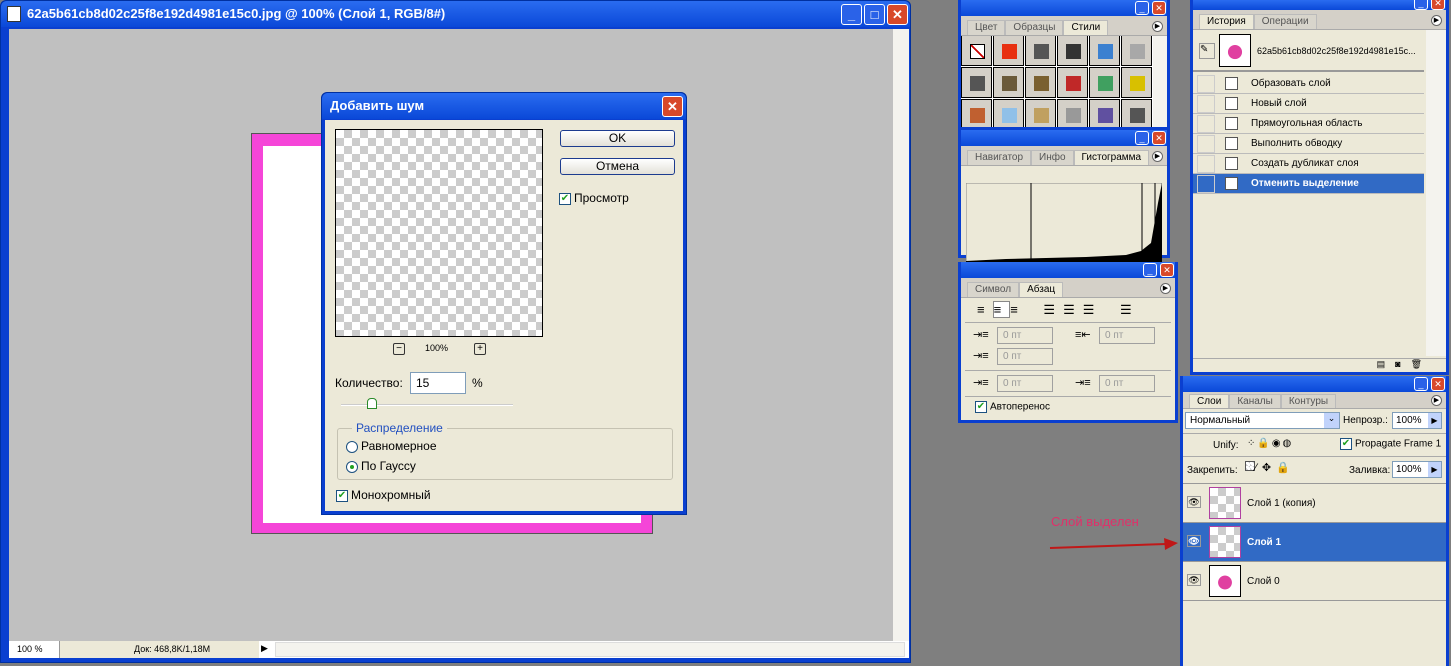 The height and width of the screenshot is (666, 1451). I want to click on history-item: Образовать слой, so click(1308, 84).